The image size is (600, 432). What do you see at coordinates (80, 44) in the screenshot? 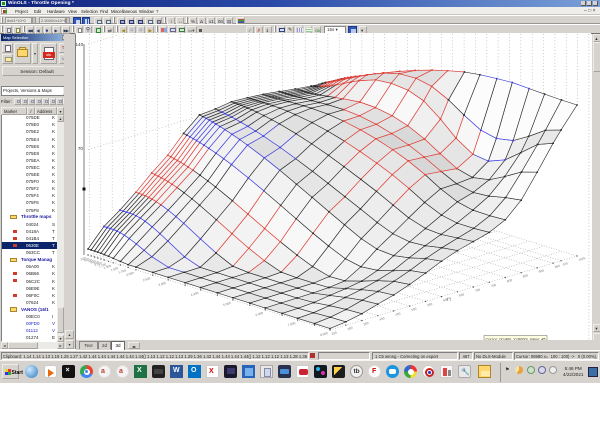
I see `svg-text: 140` at bounding box center [80, 44].